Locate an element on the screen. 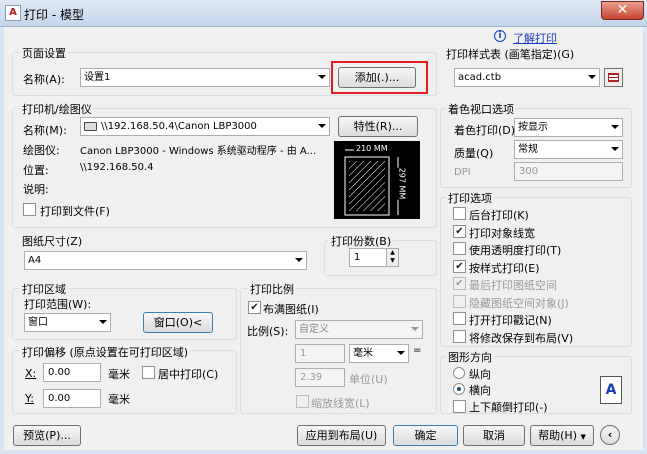 This screenshot has height=454, width=647. window-button: 窗口(O)< is located at coordinates (178, 322).